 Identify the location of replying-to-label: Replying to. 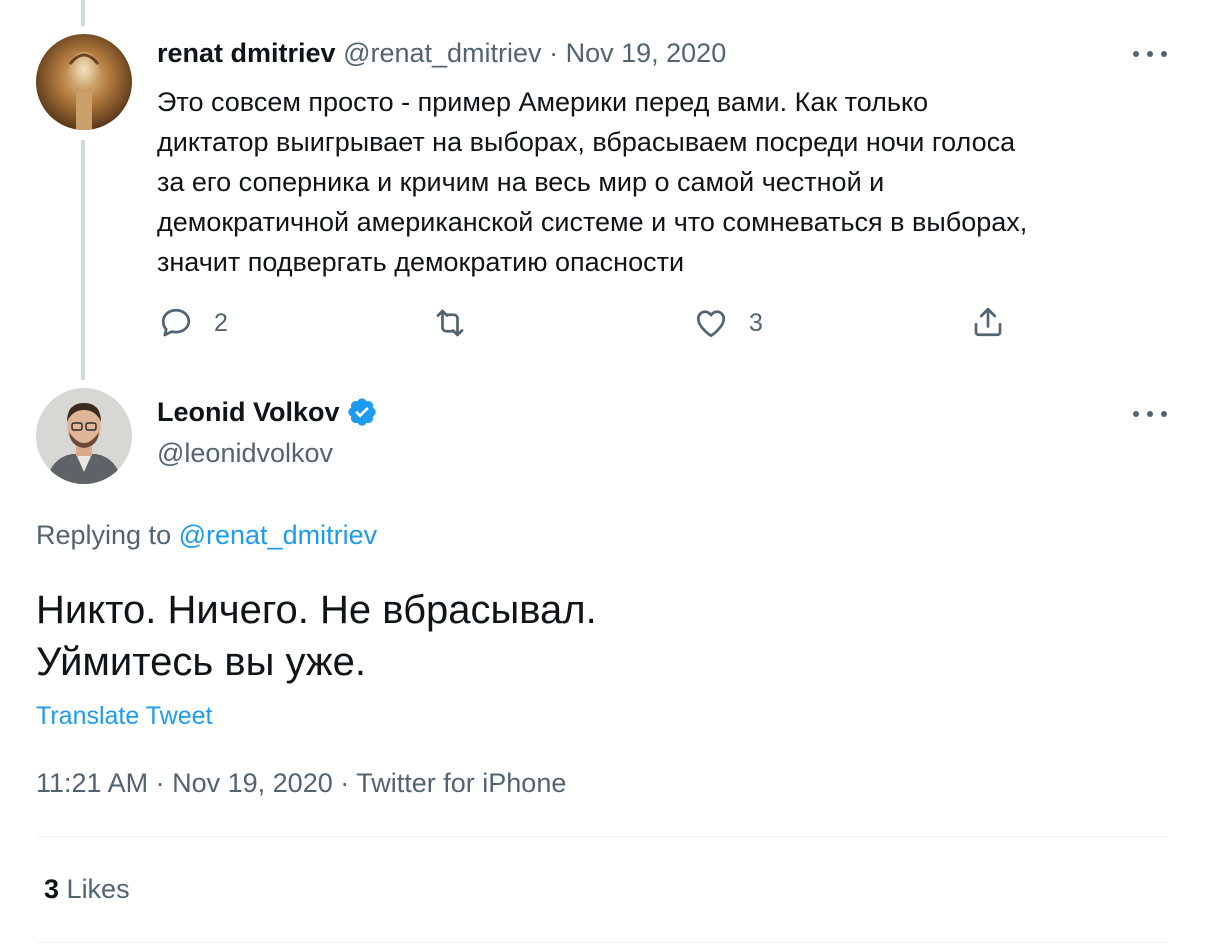
(104, 535).